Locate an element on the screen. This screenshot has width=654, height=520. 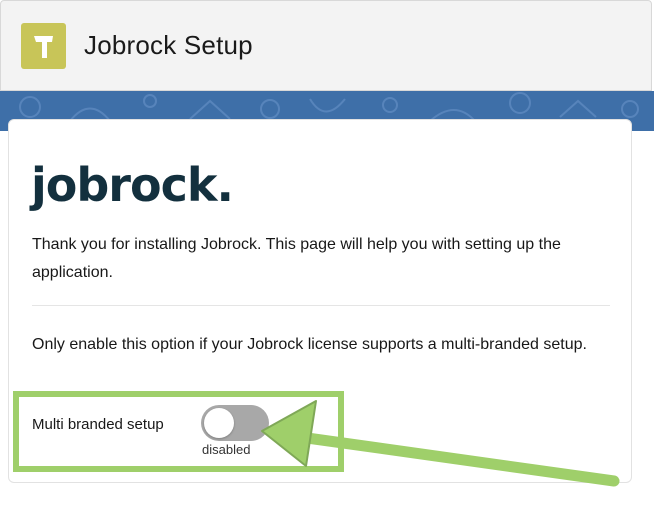
annotation-arrow is located at coordinates (440, 443).